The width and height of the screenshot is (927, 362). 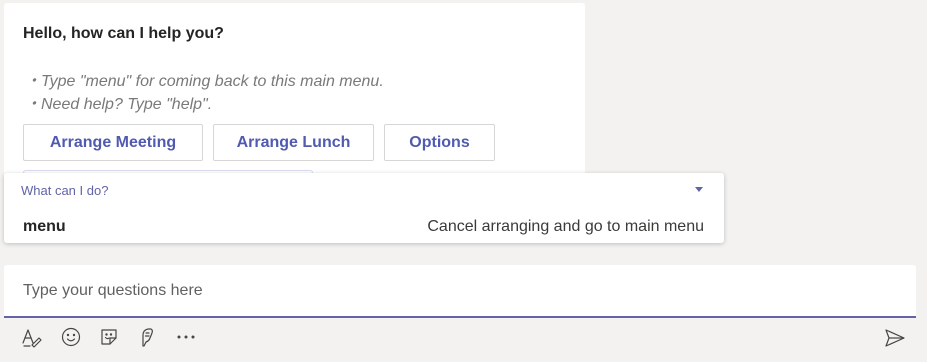 I want to click on praise-icon, so click(x=147, y=337).